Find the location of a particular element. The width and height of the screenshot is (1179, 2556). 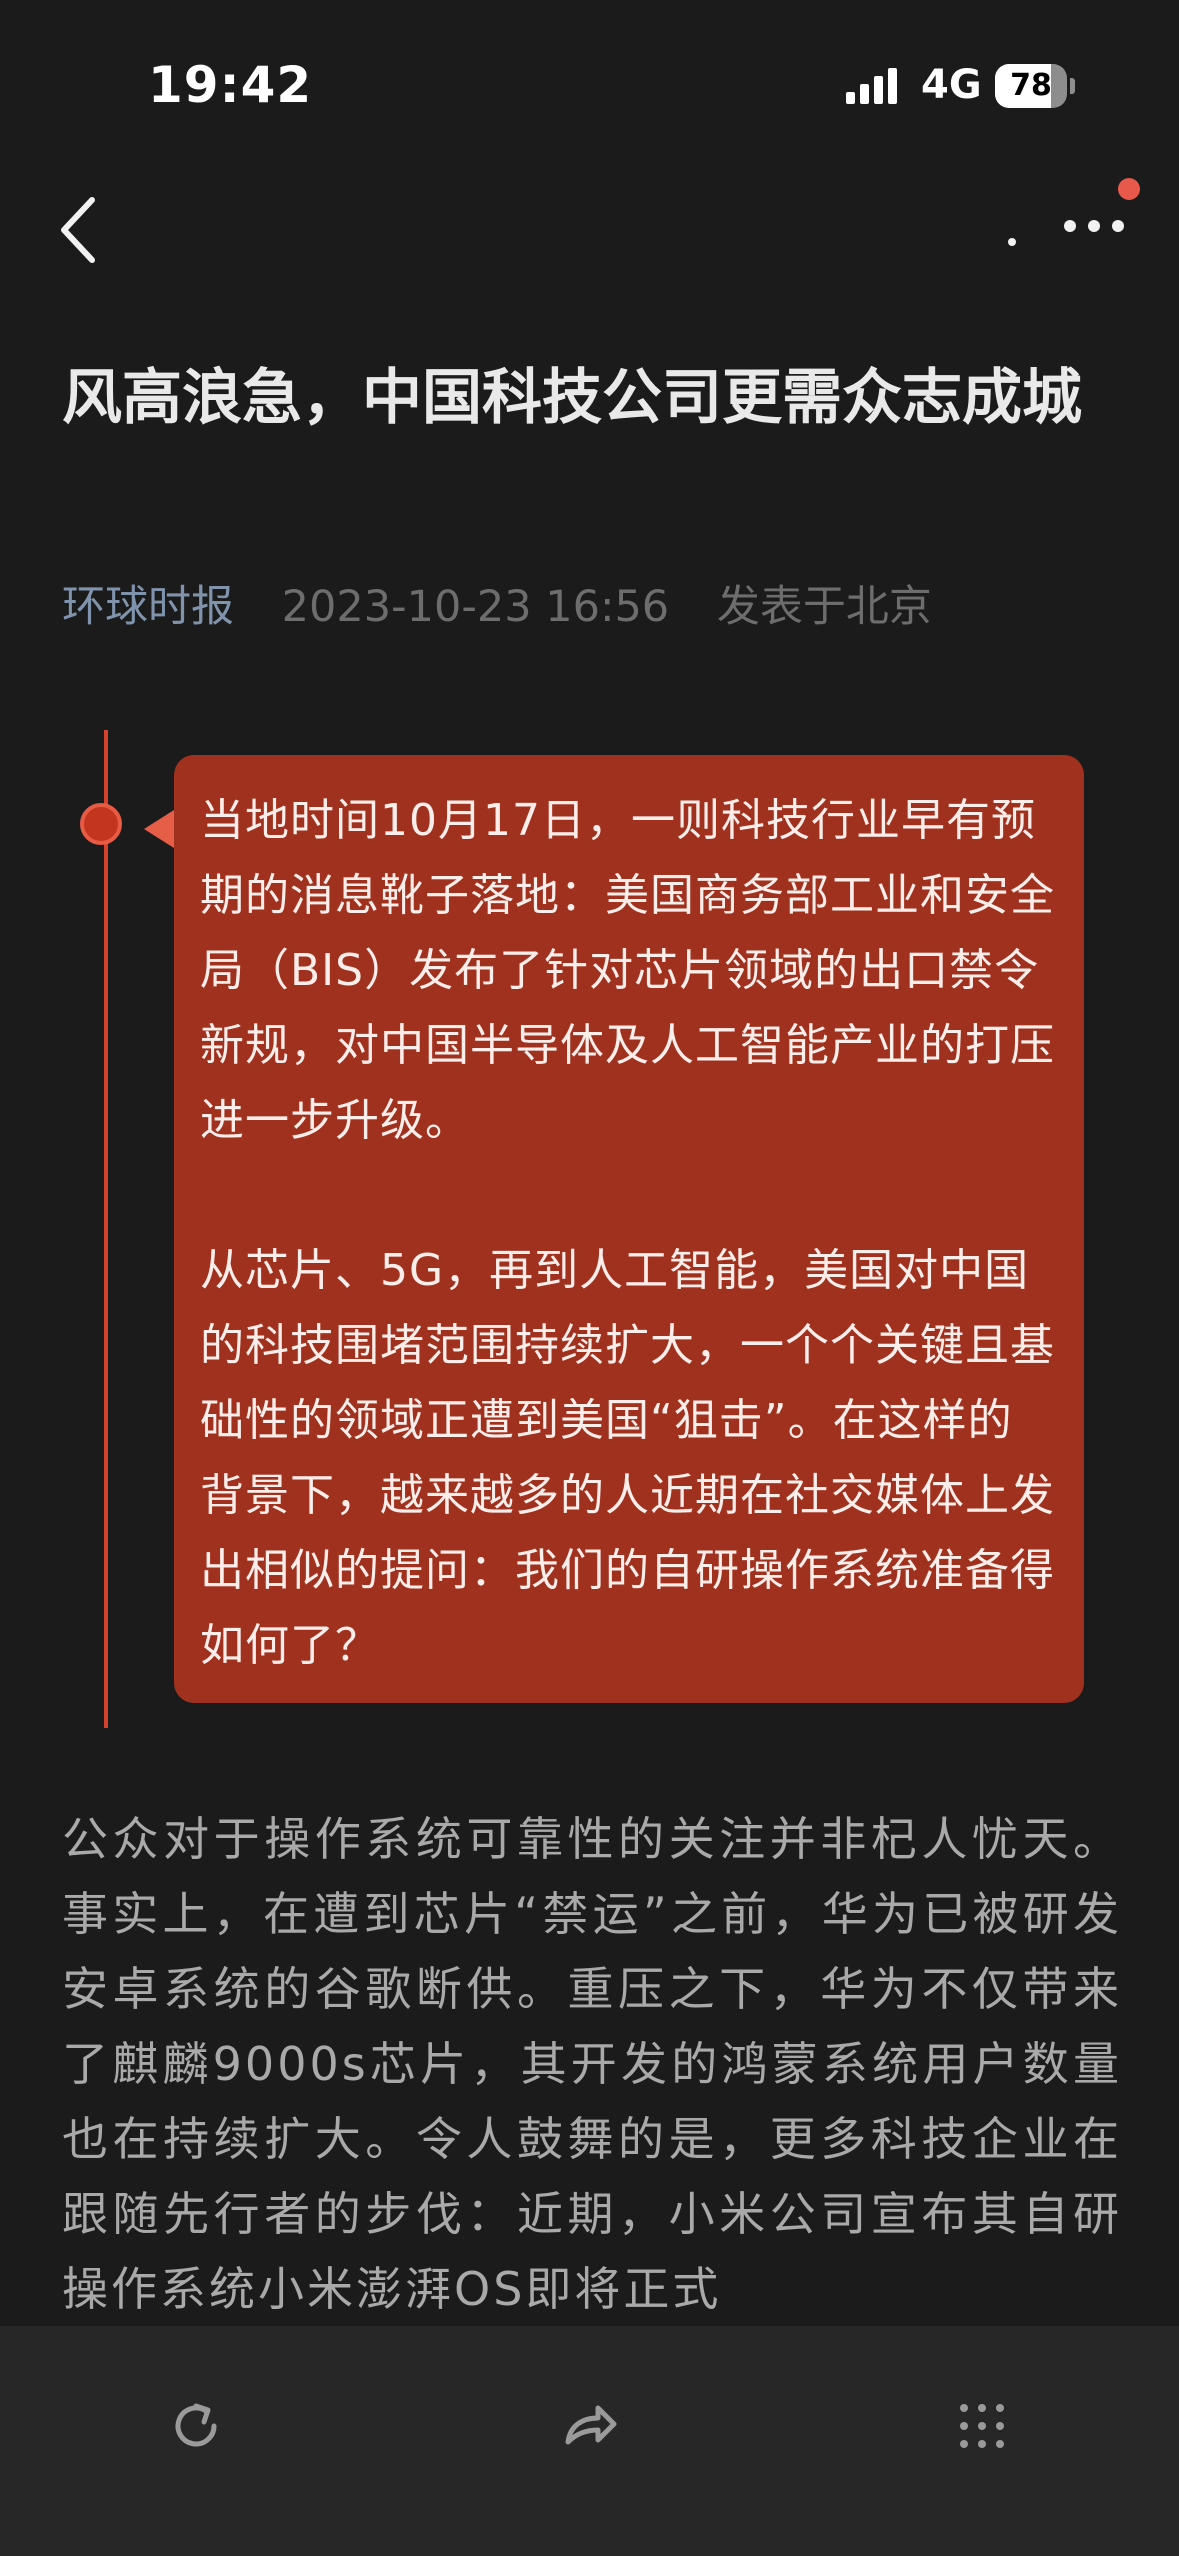

status-time: 19:42 is located at coordinates (230, 85).